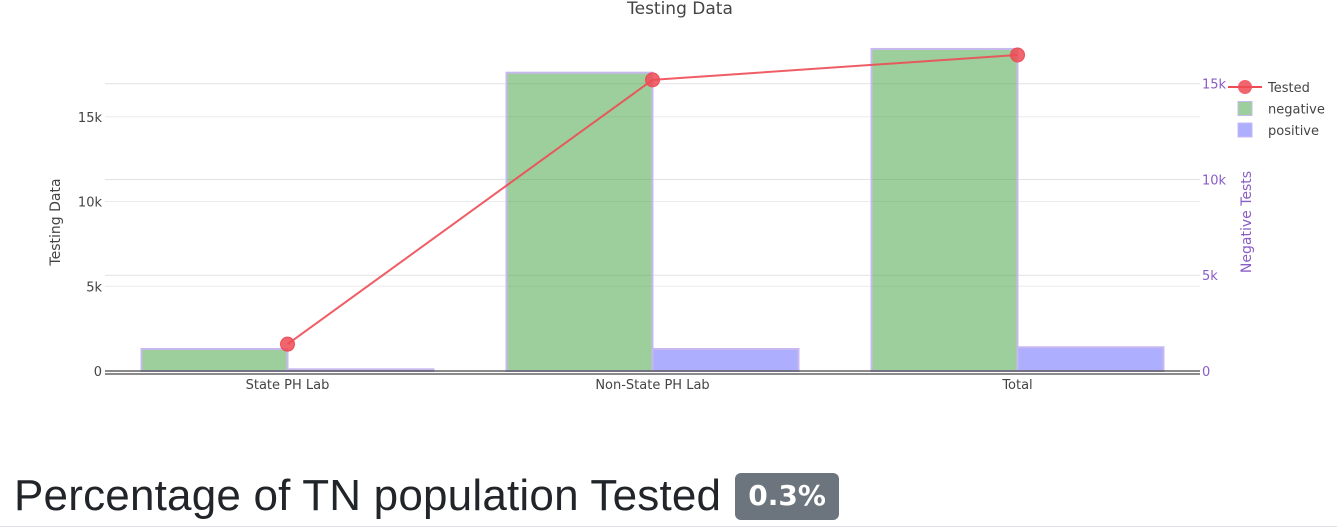  What do you see at coordinates (288, 385) in the screenshot?
I see `x-tick-label: State PH Lab` at bounding box center [288, 385].